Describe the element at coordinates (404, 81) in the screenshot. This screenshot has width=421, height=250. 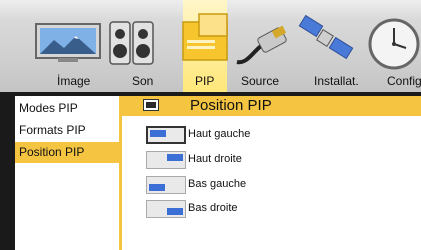
I see `tab-config: Config` at that location.